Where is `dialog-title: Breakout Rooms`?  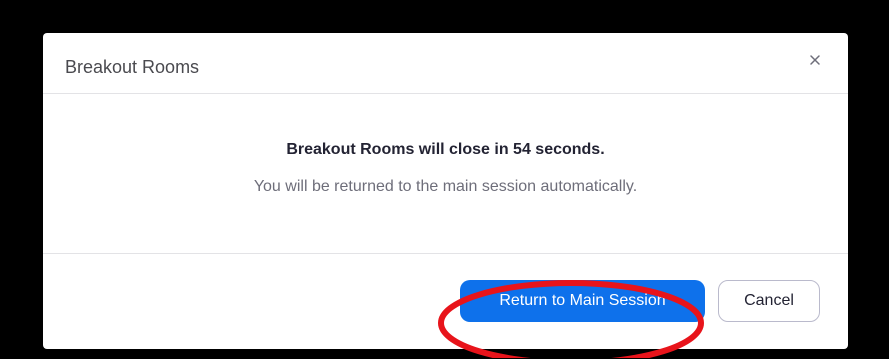
dialog-title: Breakout Rooms is located at coordinates (132, 67).